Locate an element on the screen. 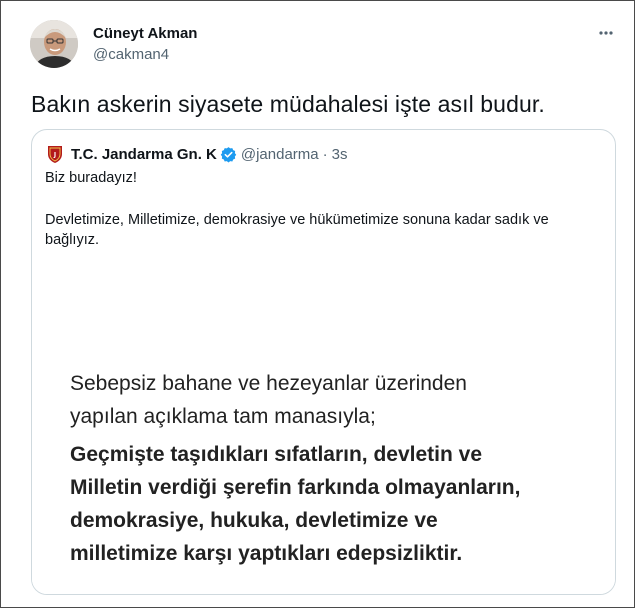 This screenshot has width=635, height=608. image-text-line: demokrasiye, hukuka, devletimize ve is located at coordinates (254, 520).